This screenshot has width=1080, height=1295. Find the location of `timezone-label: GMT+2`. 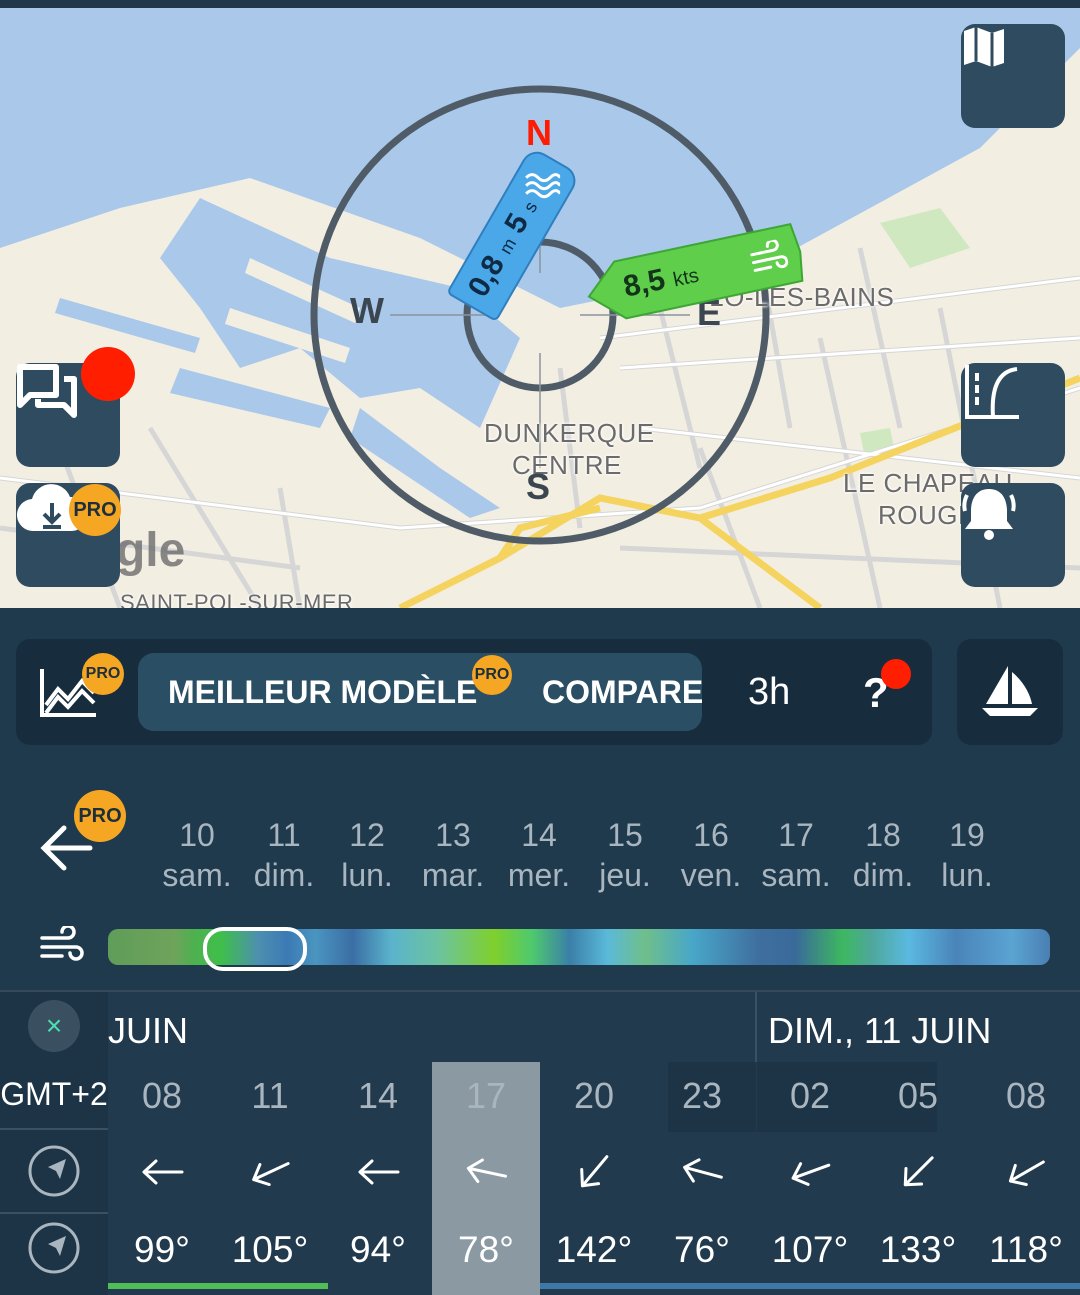

timezone-label: GMT+2 is located at coordinates (54, 1094).